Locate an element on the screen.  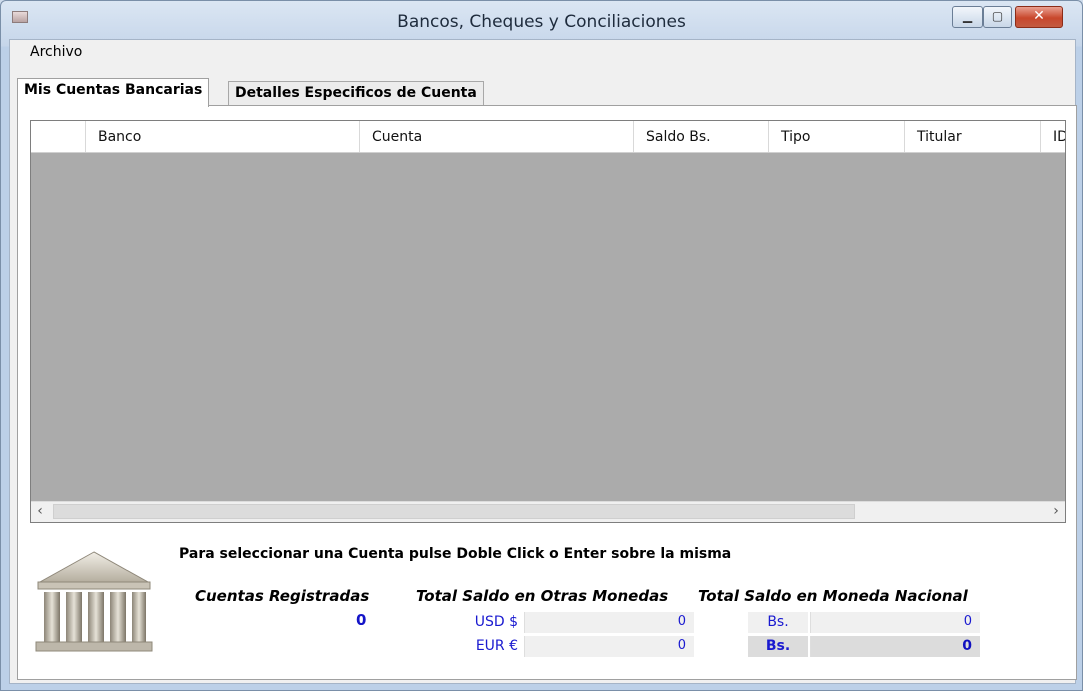
eur-value: 0 is located at coordinates (609, 646).